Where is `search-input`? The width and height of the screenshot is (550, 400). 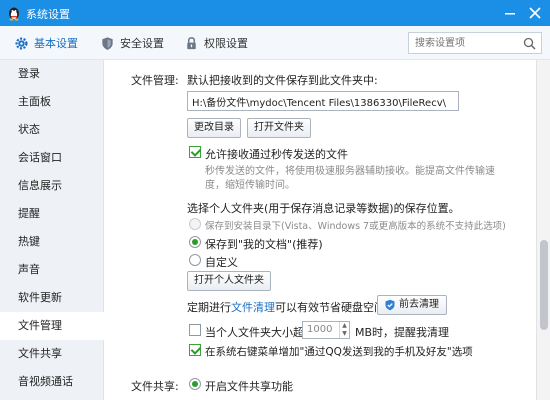
search-input is located at coordinates (465, 43).